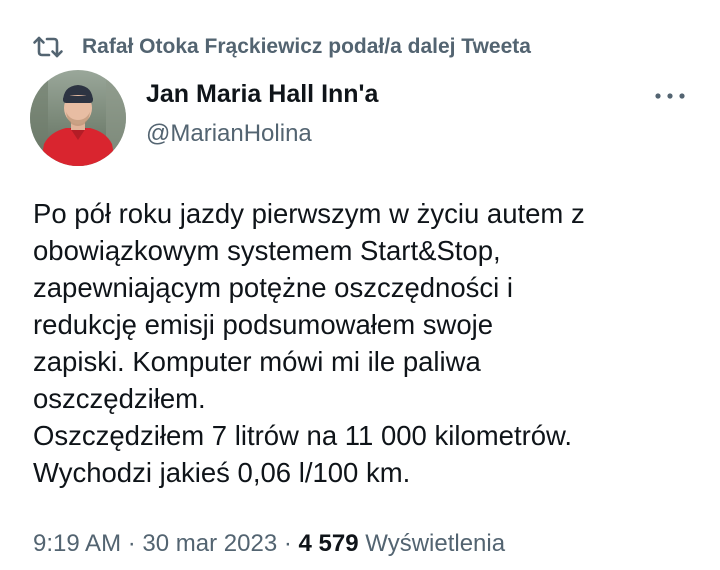  What do you see at coordinates (229, 134) in the screenshot?
I see `author-handle: @MarianHolina` at bounding box center [229, 134].